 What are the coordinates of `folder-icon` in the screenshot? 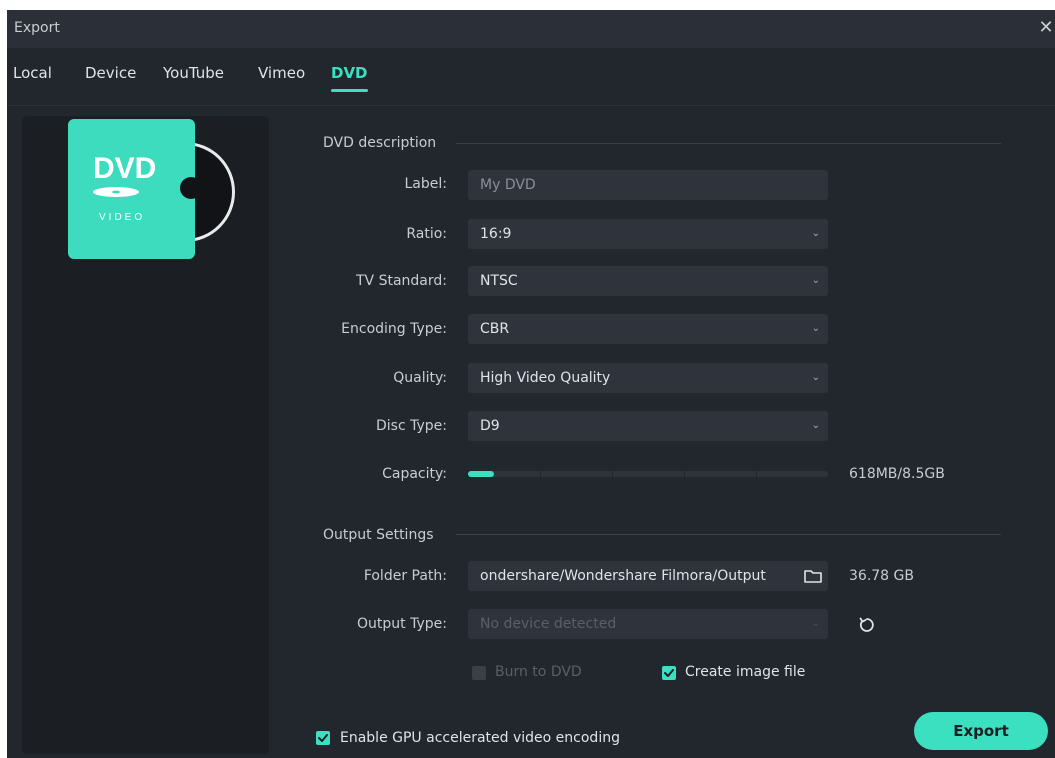 It's located at (813, 576).